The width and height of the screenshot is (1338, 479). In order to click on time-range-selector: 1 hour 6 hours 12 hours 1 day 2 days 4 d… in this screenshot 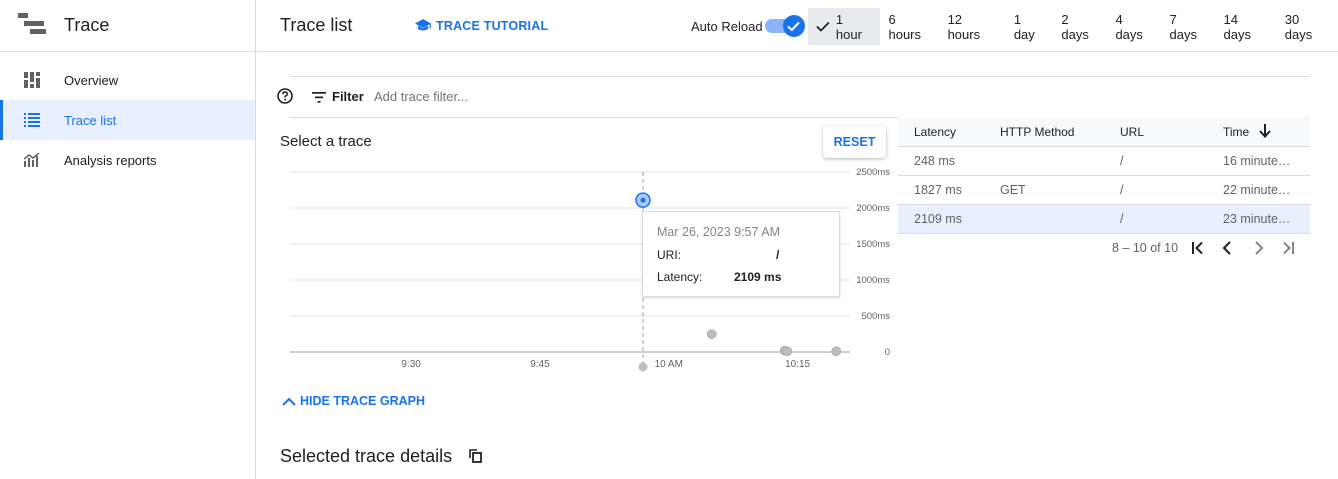, I will do `click(1073, 26)`.